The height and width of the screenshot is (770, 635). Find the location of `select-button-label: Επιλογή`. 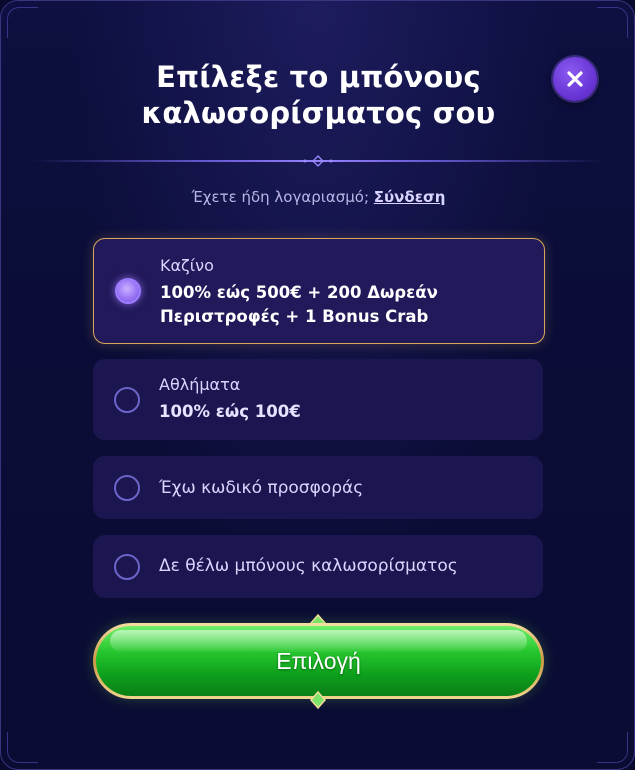

select-button-label: Επιλογή is located at coordinates (318, 660).